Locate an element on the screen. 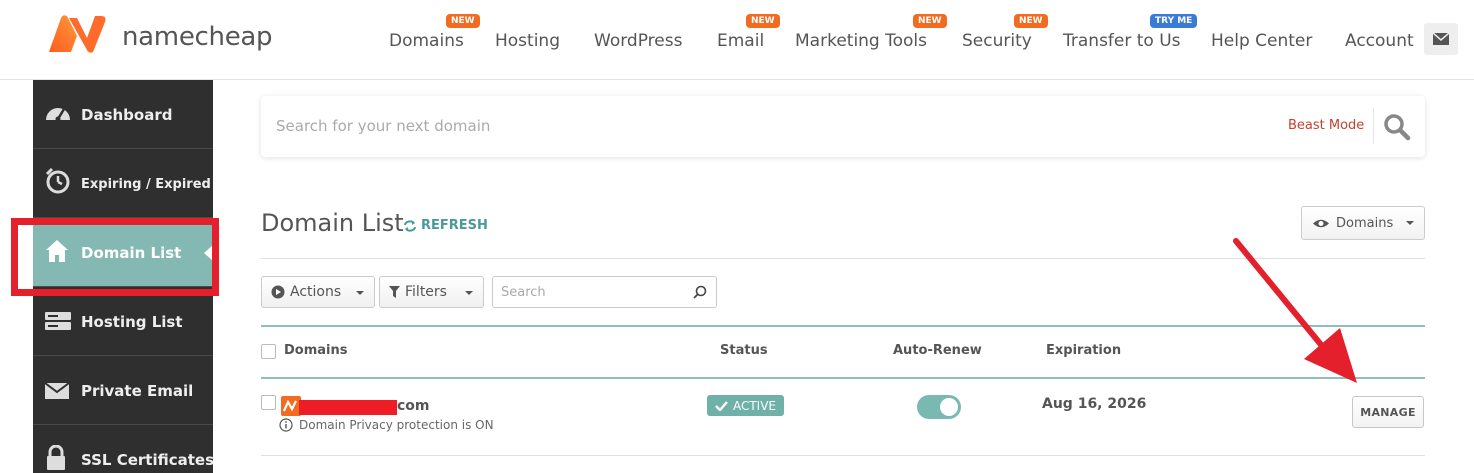 The image size is (1474, 473). sidebar-item-private-email: Private Email is located at coordinates (123, 390).